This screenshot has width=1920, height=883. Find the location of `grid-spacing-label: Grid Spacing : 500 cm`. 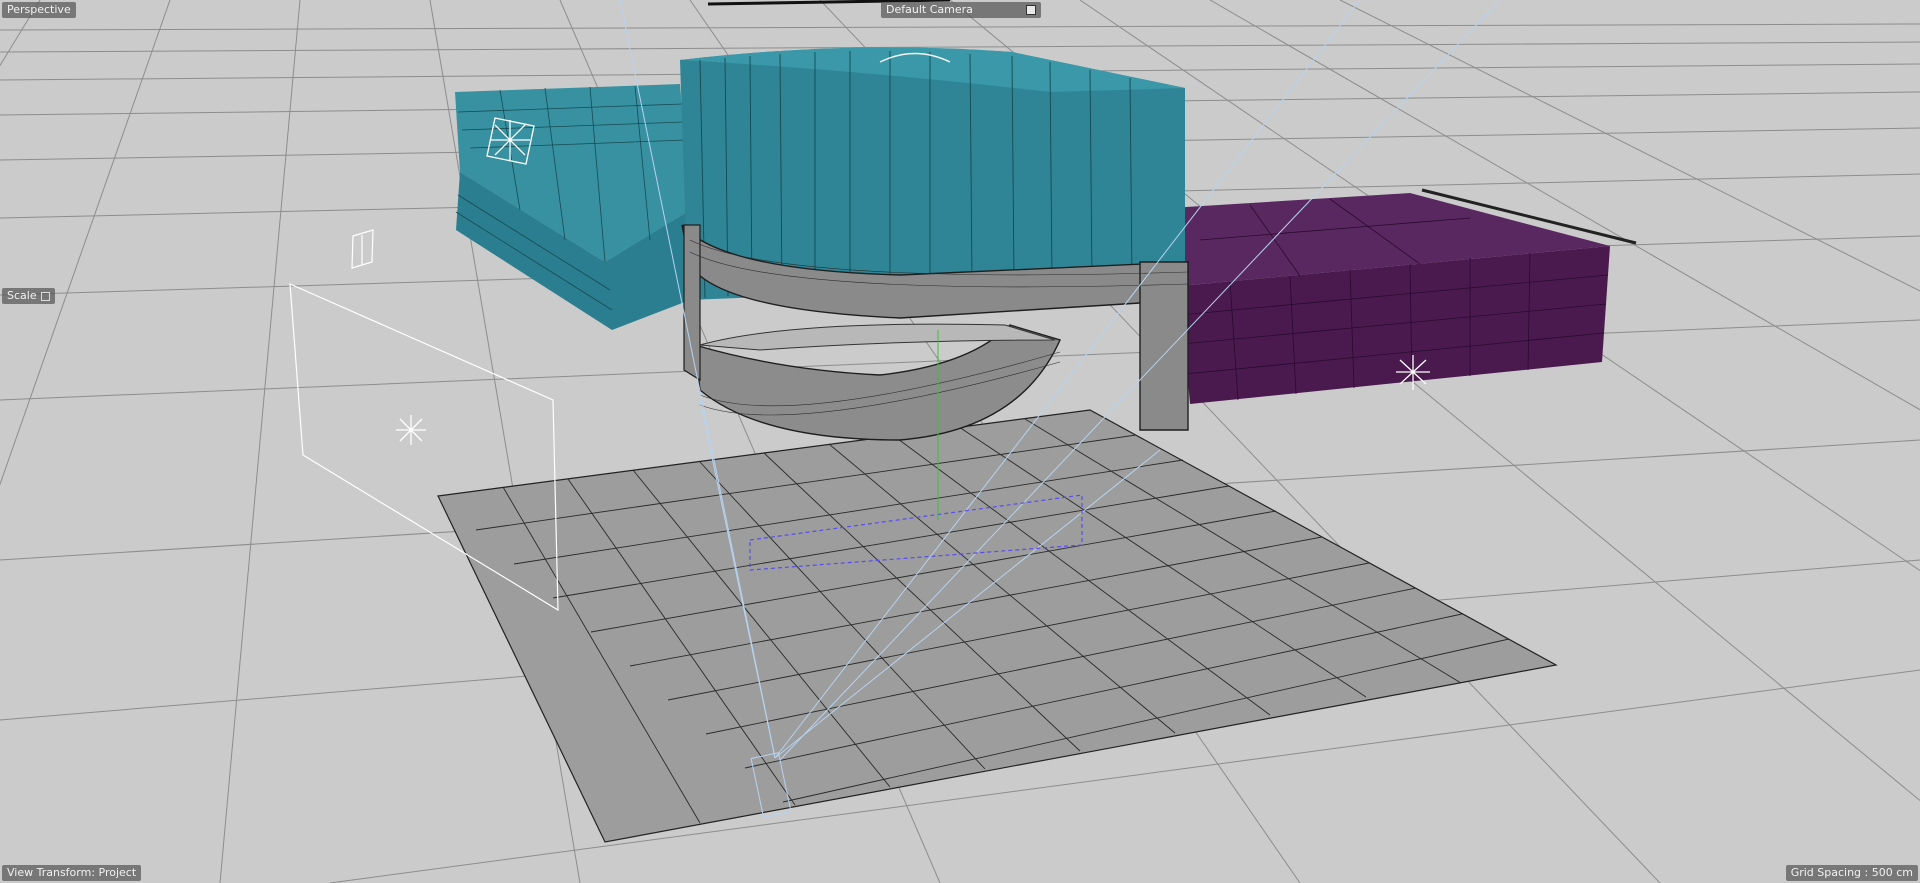

grid-spacing-label: Grid Spacing : 500 cm is located at coordinates (1851, 873).